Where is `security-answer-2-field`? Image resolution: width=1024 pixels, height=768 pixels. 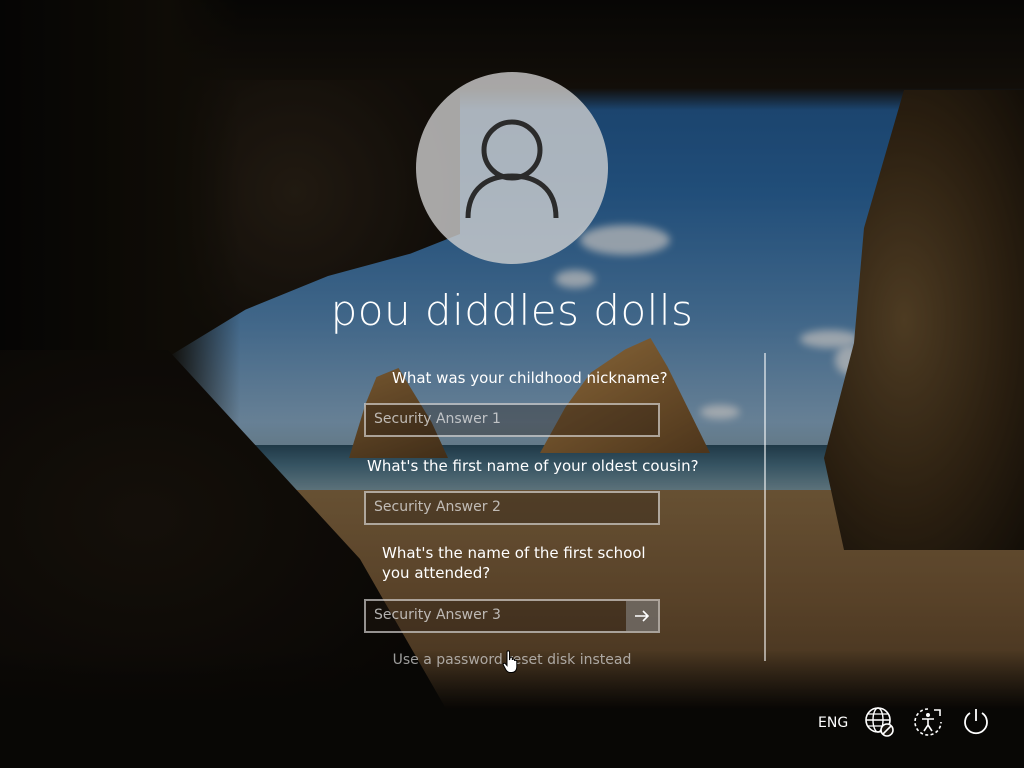
security-answer-2-field is located at coordinates (512, 508).